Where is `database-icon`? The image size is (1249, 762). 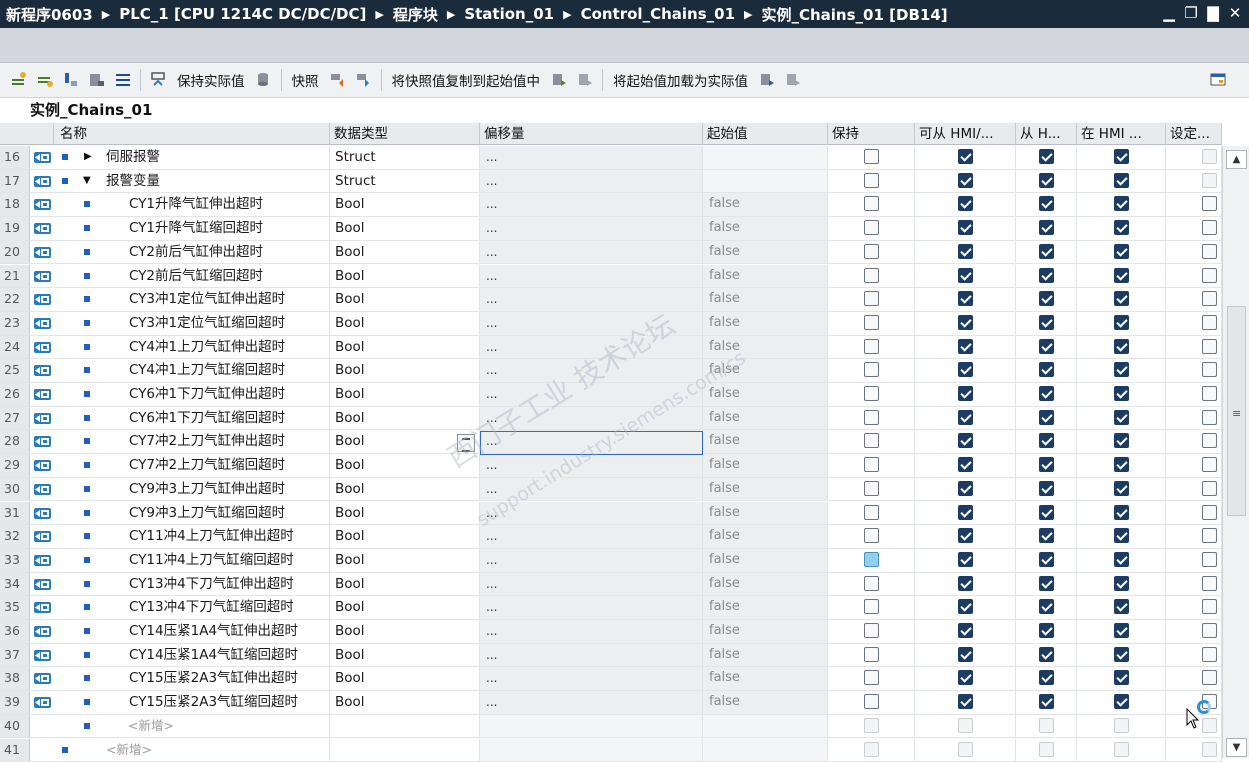
database-icon is located at coordinates (264, 80).